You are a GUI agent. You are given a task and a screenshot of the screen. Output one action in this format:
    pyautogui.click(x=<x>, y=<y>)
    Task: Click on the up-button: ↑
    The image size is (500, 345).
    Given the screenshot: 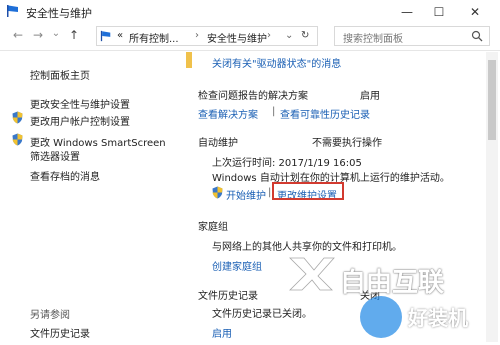 What is the action you would take?
    pyautogui.click(x=74, y=35)
    